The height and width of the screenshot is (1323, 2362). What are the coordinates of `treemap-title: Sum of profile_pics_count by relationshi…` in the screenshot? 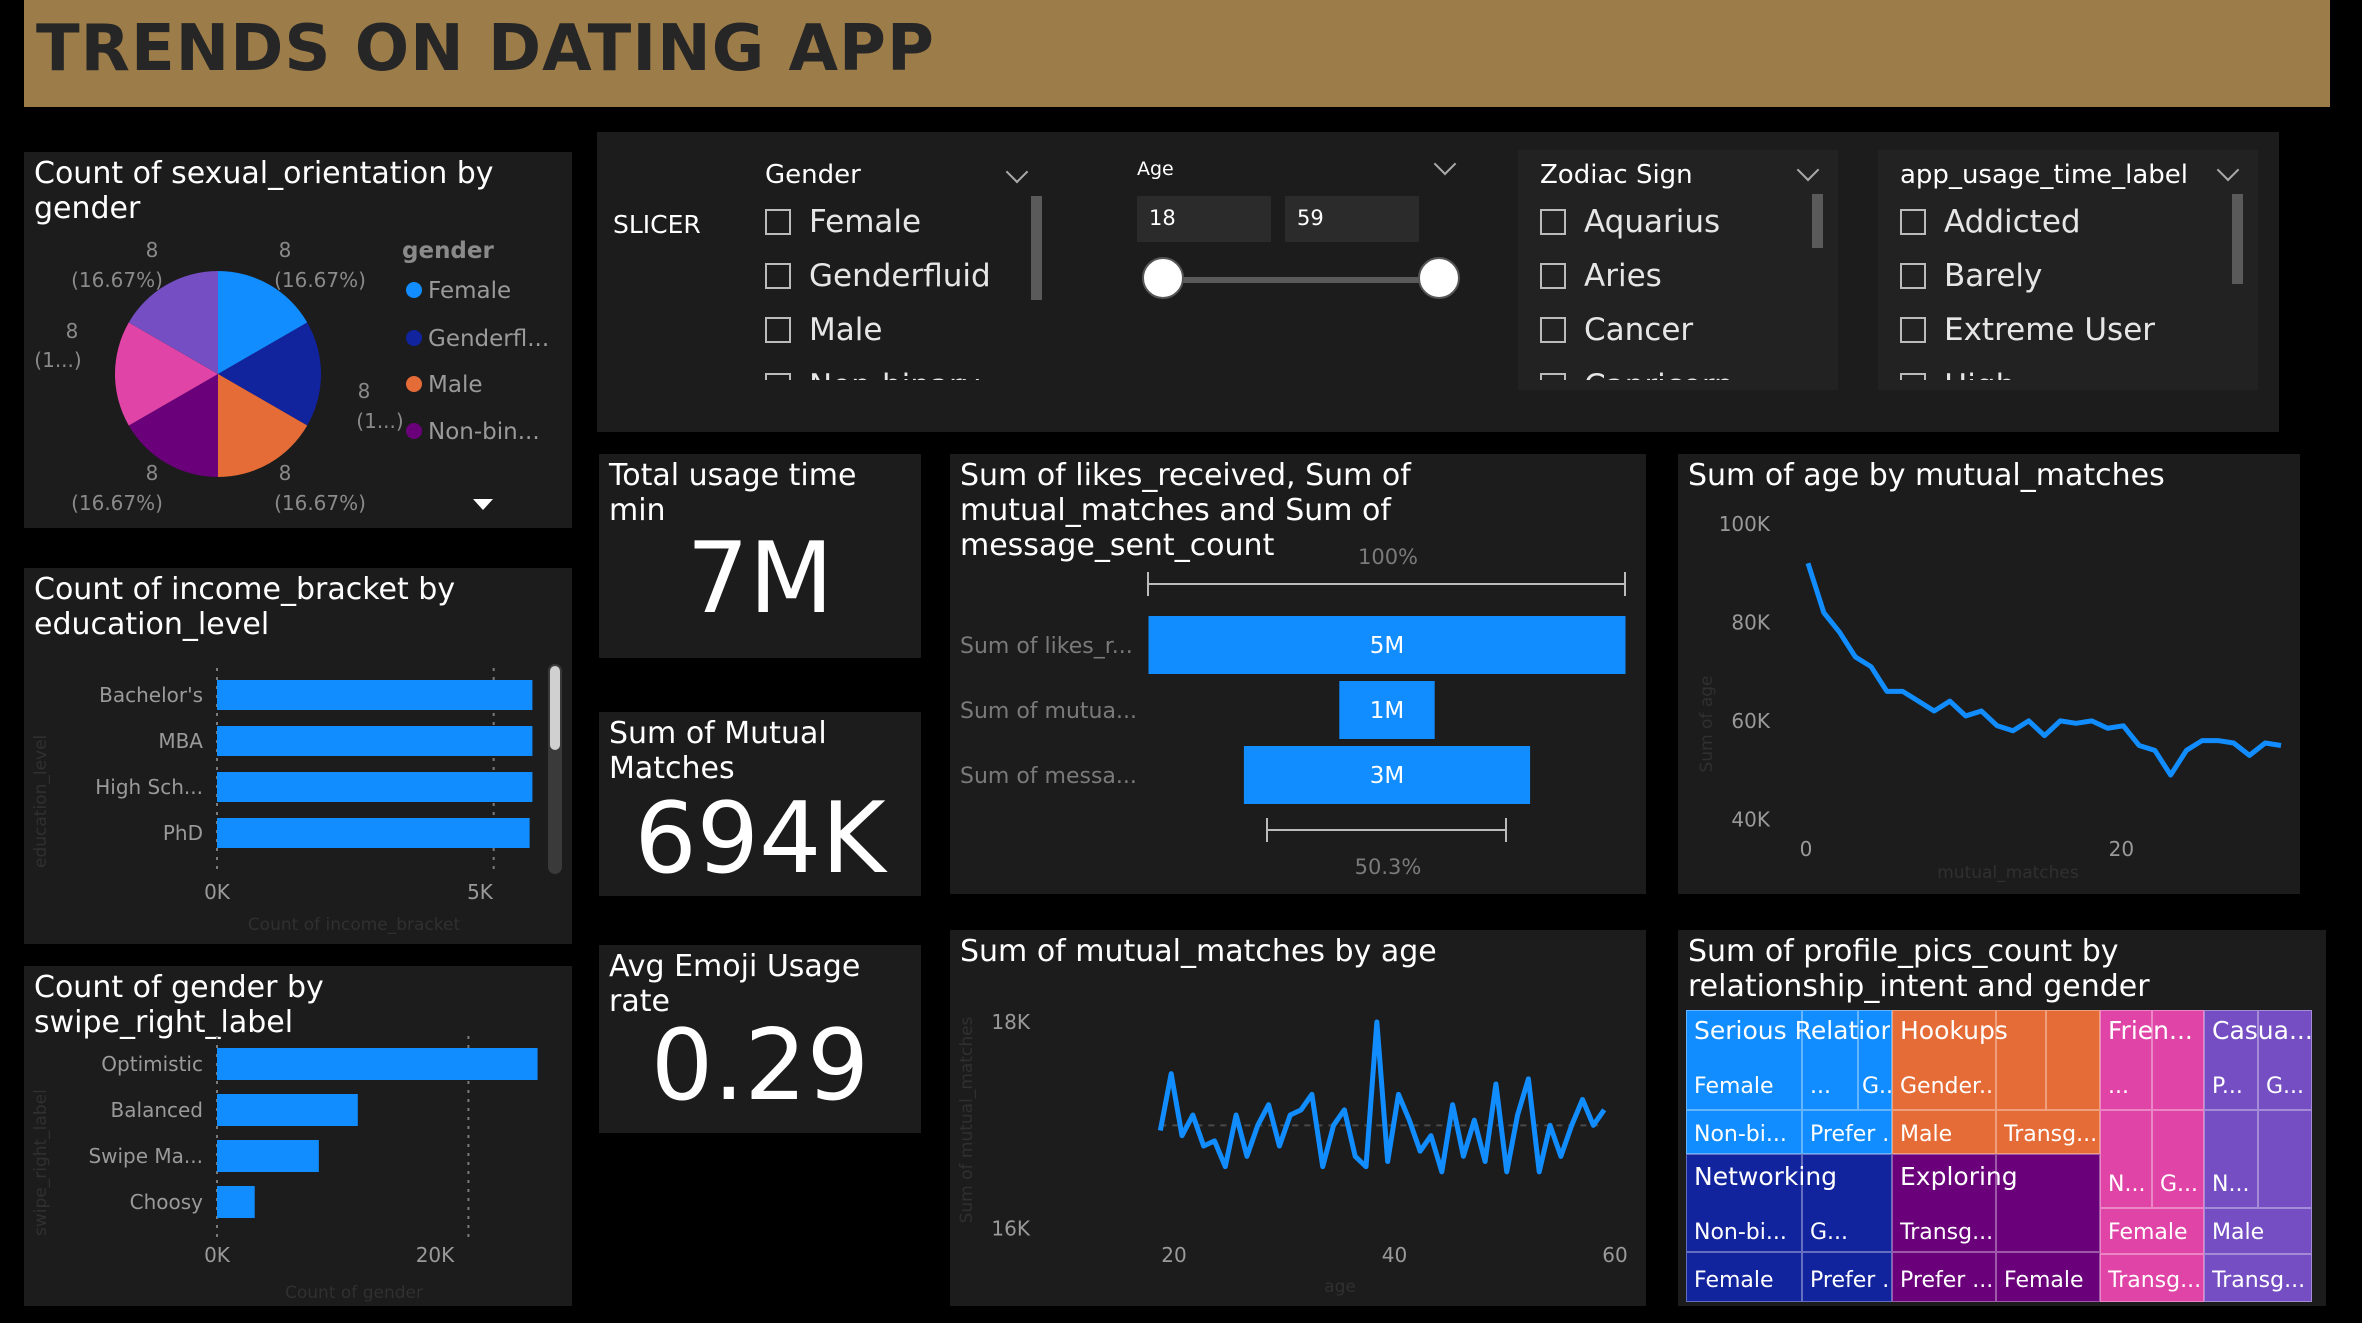 It's located at (1919, 969).